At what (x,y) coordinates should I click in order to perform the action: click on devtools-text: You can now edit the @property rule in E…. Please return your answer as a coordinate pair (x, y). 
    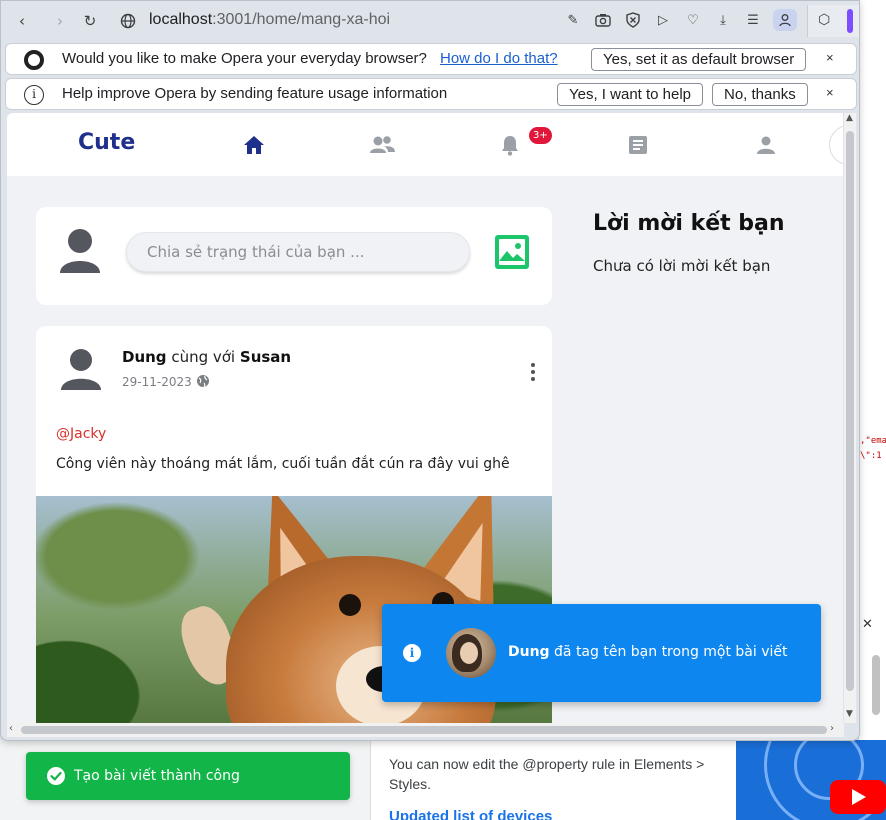
    Looking at the image, I should click on (547, 774).